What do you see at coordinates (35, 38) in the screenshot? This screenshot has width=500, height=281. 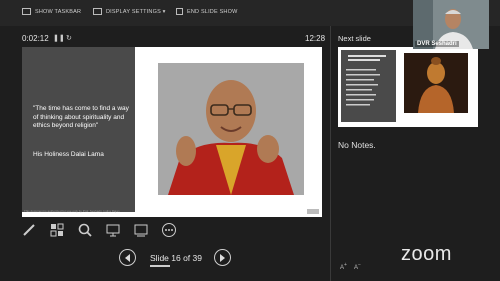 I see `elapsed-timer: 0:02:12` at bounding box center [35, 38].